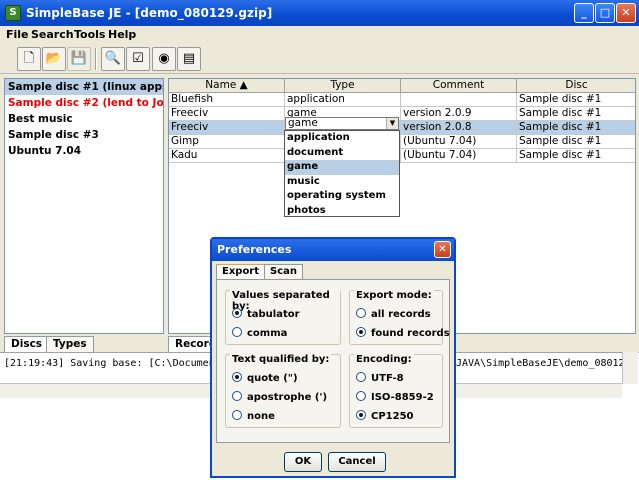 The width and height of the screenshot is (639, 480). Describe the element at coordinates (342, 153) in the screenshot. I see `dropdown-option: document` at that location.